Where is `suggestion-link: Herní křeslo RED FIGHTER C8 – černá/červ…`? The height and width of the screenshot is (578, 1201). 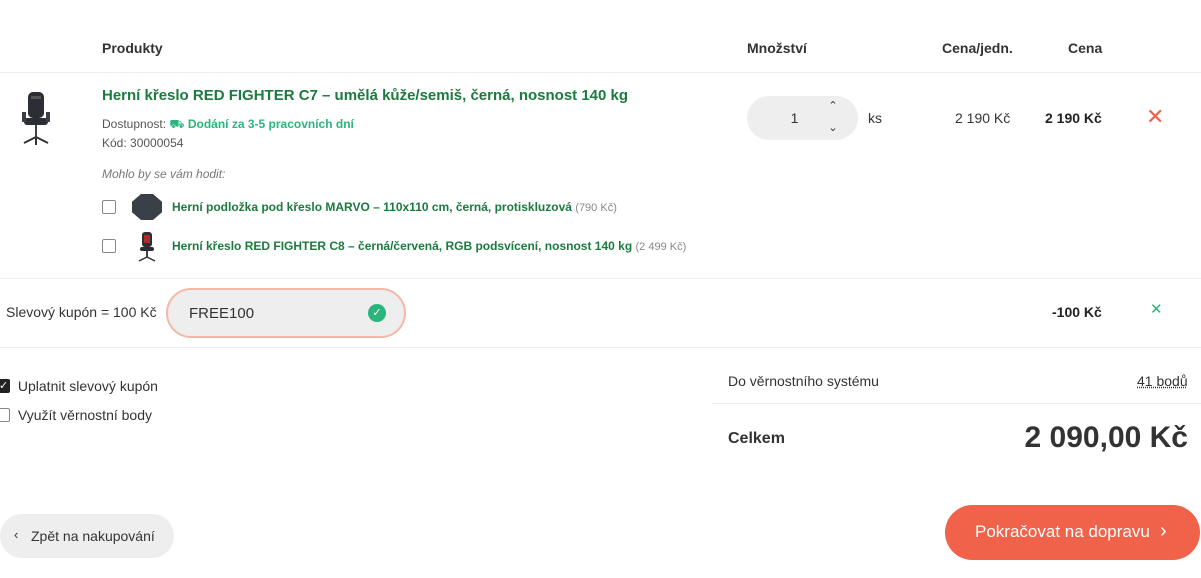
suggestion-link: Herní křeslo RED FIGHTER C8 – černá/červ… is located at coordinates (402, 246).